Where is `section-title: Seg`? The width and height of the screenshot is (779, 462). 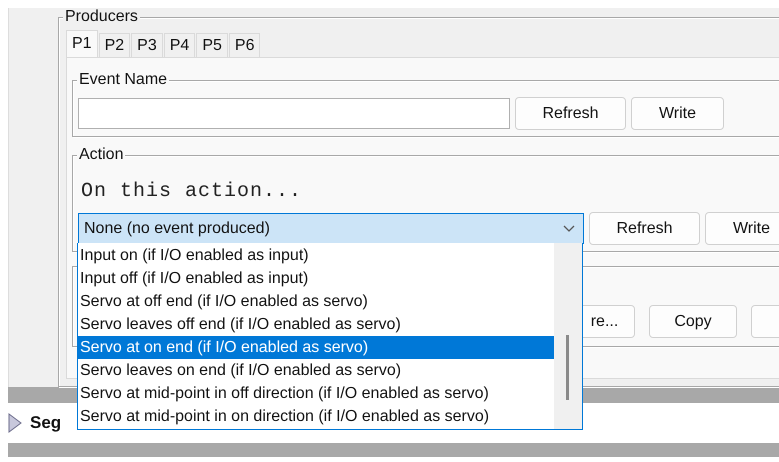 section-title: Seg is located at coordinates (46, 423).